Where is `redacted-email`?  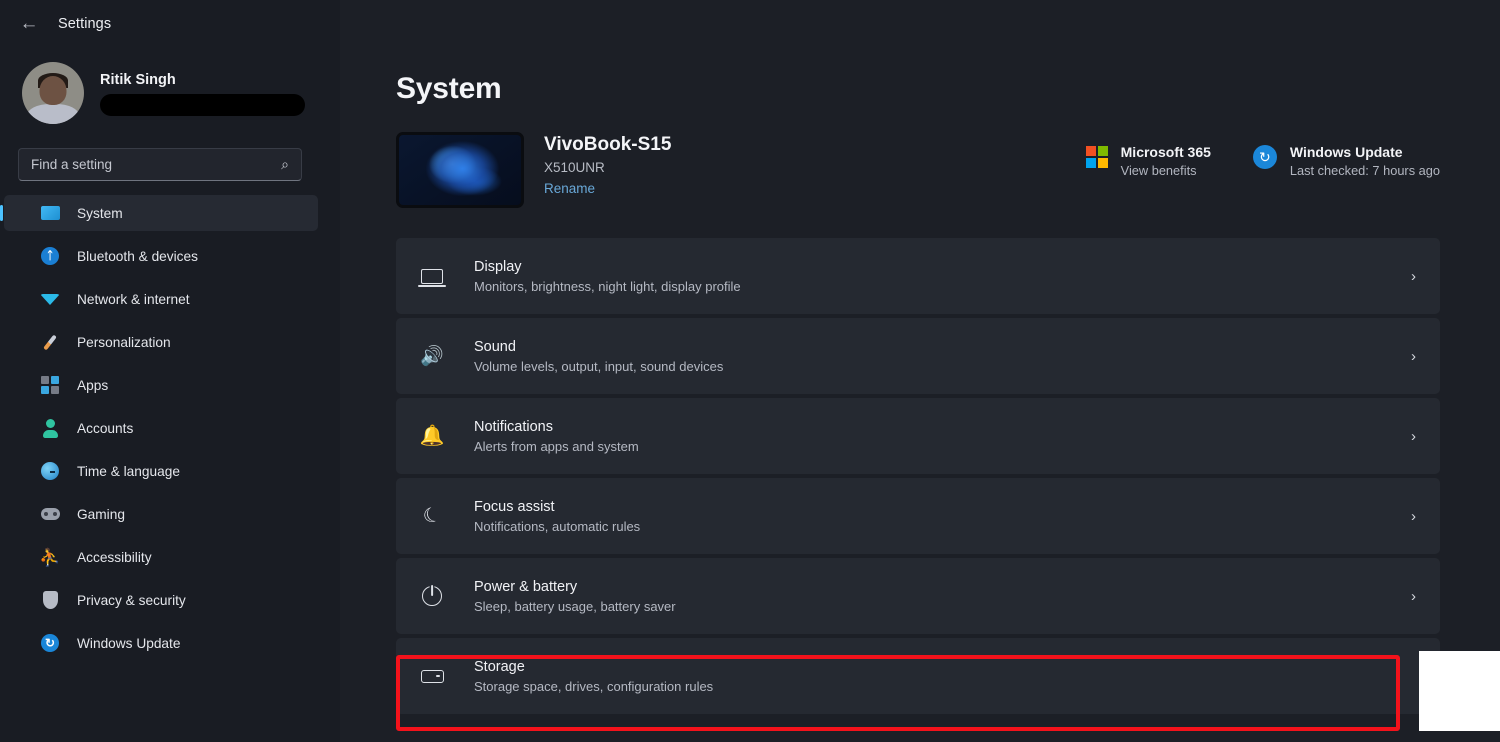
redacted-email is located at coordinates (202, 105).